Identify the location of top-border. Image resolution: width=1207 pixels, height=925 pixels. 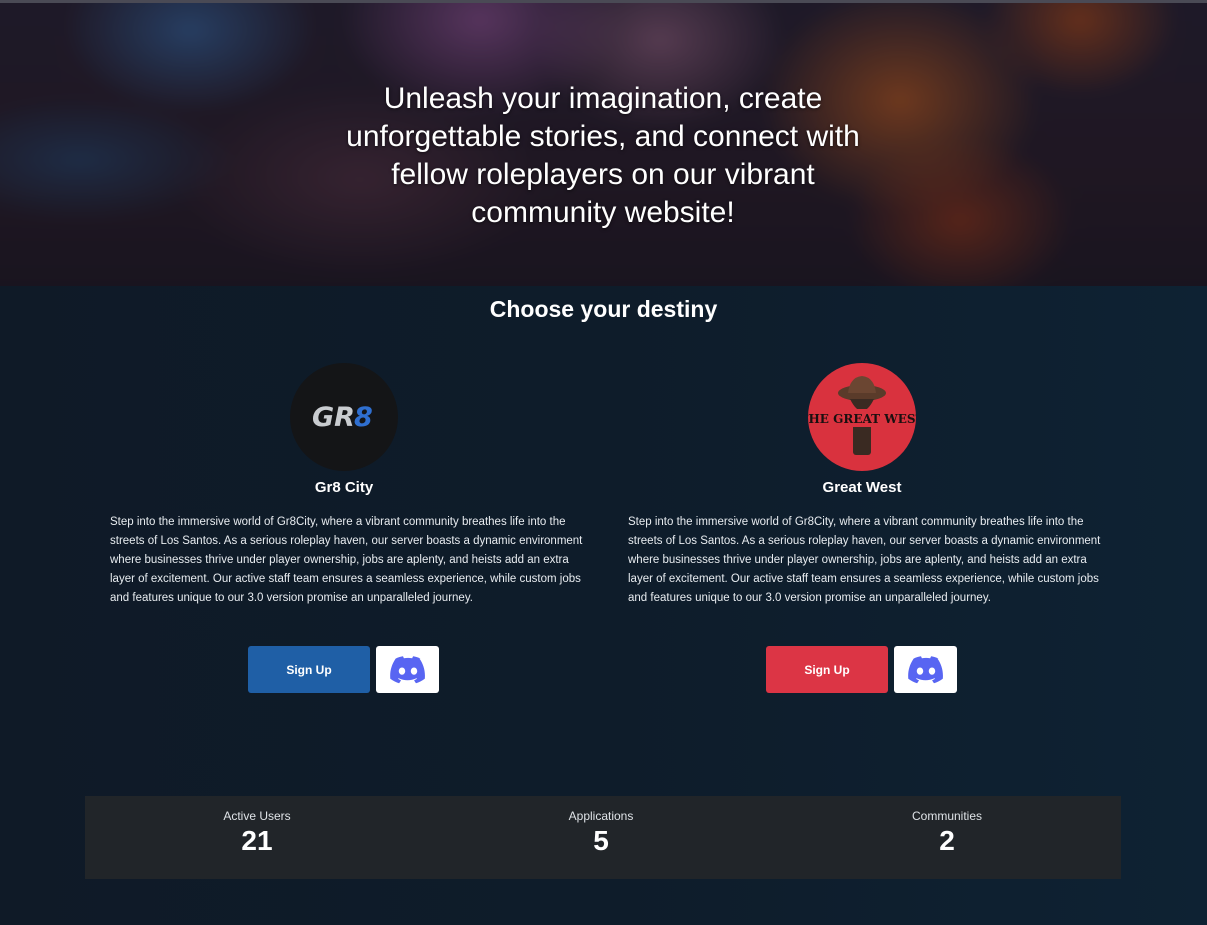
(603, 1).